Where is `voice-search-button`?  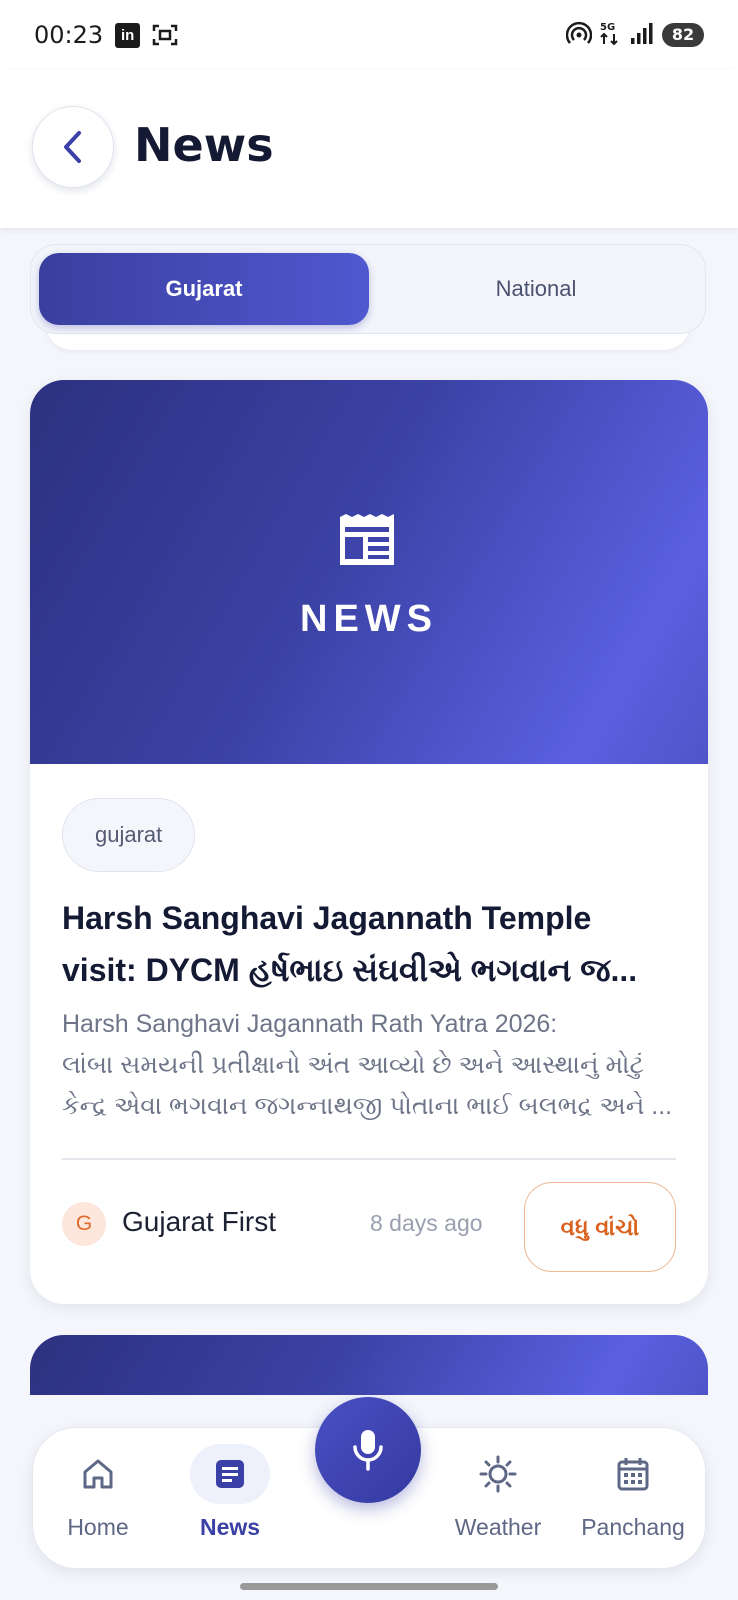 voice-search-button is located at coordinates (368, 1450).